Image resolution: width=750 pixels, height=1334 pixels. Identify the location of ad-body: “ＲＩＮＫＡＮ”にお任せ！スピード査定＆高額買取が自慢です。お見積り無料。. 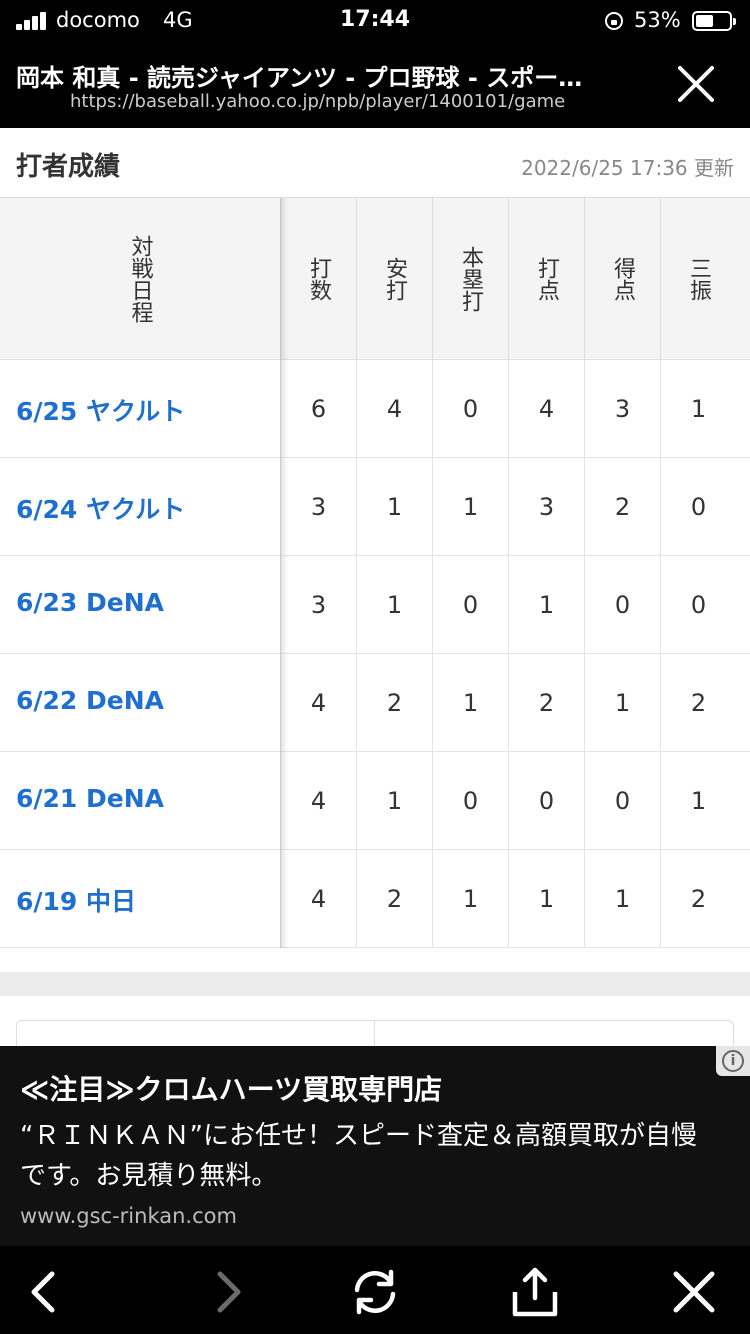
(358, 1156).